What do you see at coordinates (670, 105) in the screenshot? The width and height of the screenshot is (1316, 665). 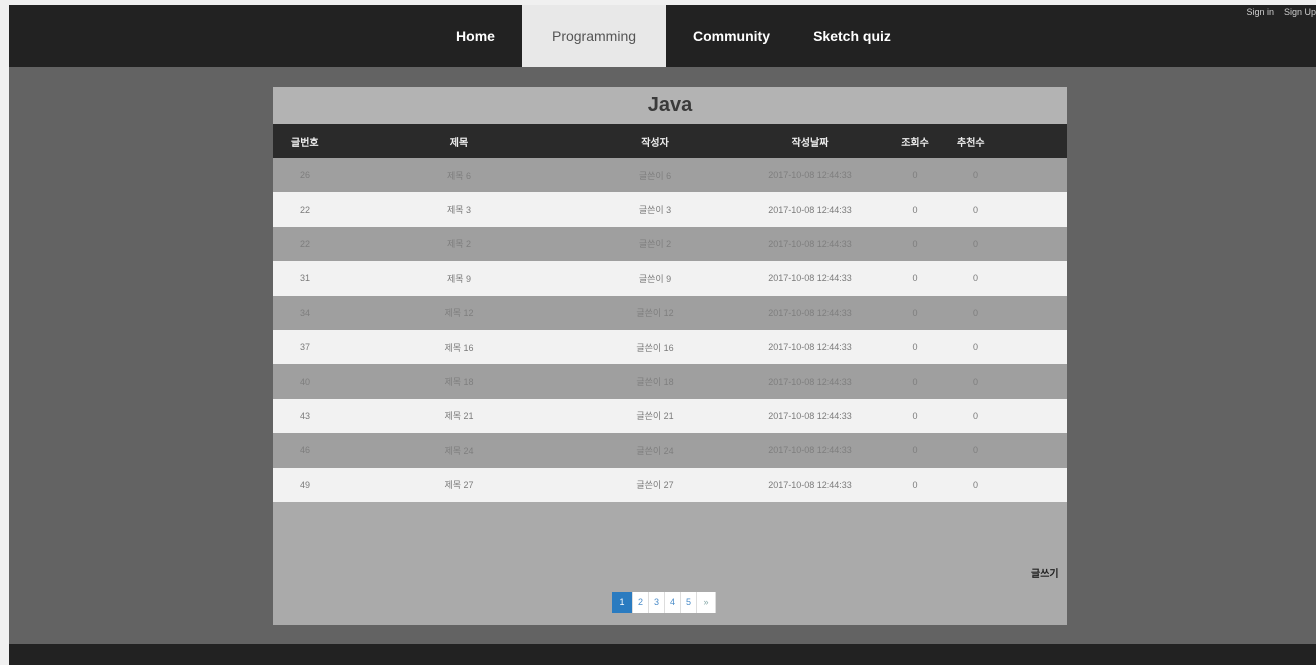 I see `board-title: Java` at bounding box center [670, 105].